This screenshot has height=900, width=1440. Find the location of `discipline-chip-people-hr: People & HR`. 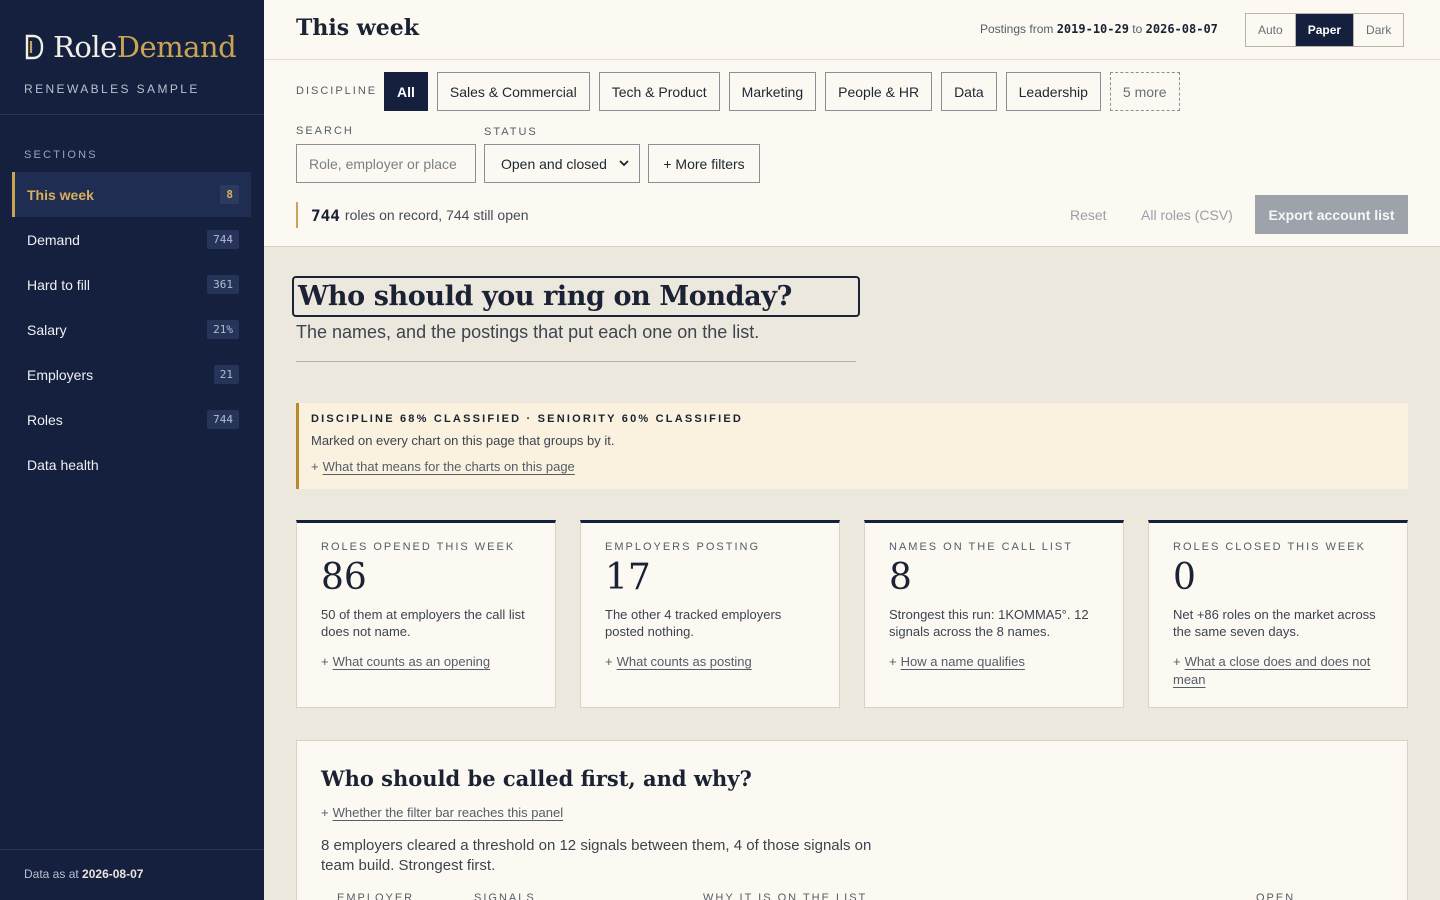

discipline-chip-people-hr: People & HR is located at coordinates (879, 91).